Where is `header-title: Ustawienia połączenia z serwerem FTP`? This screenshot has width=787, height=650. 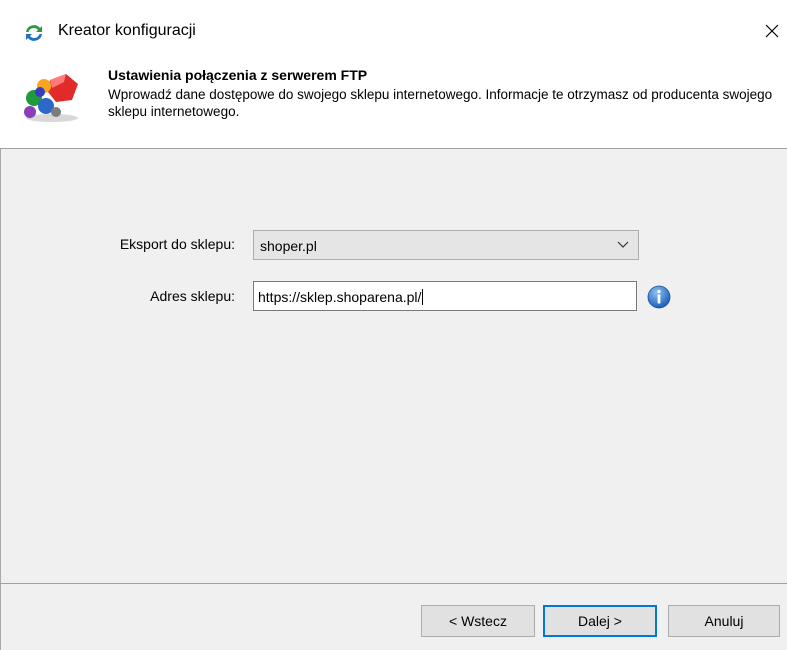 header-title: Ustawienia połączenia z serwerem FTP is located at coordinates (238, 75).